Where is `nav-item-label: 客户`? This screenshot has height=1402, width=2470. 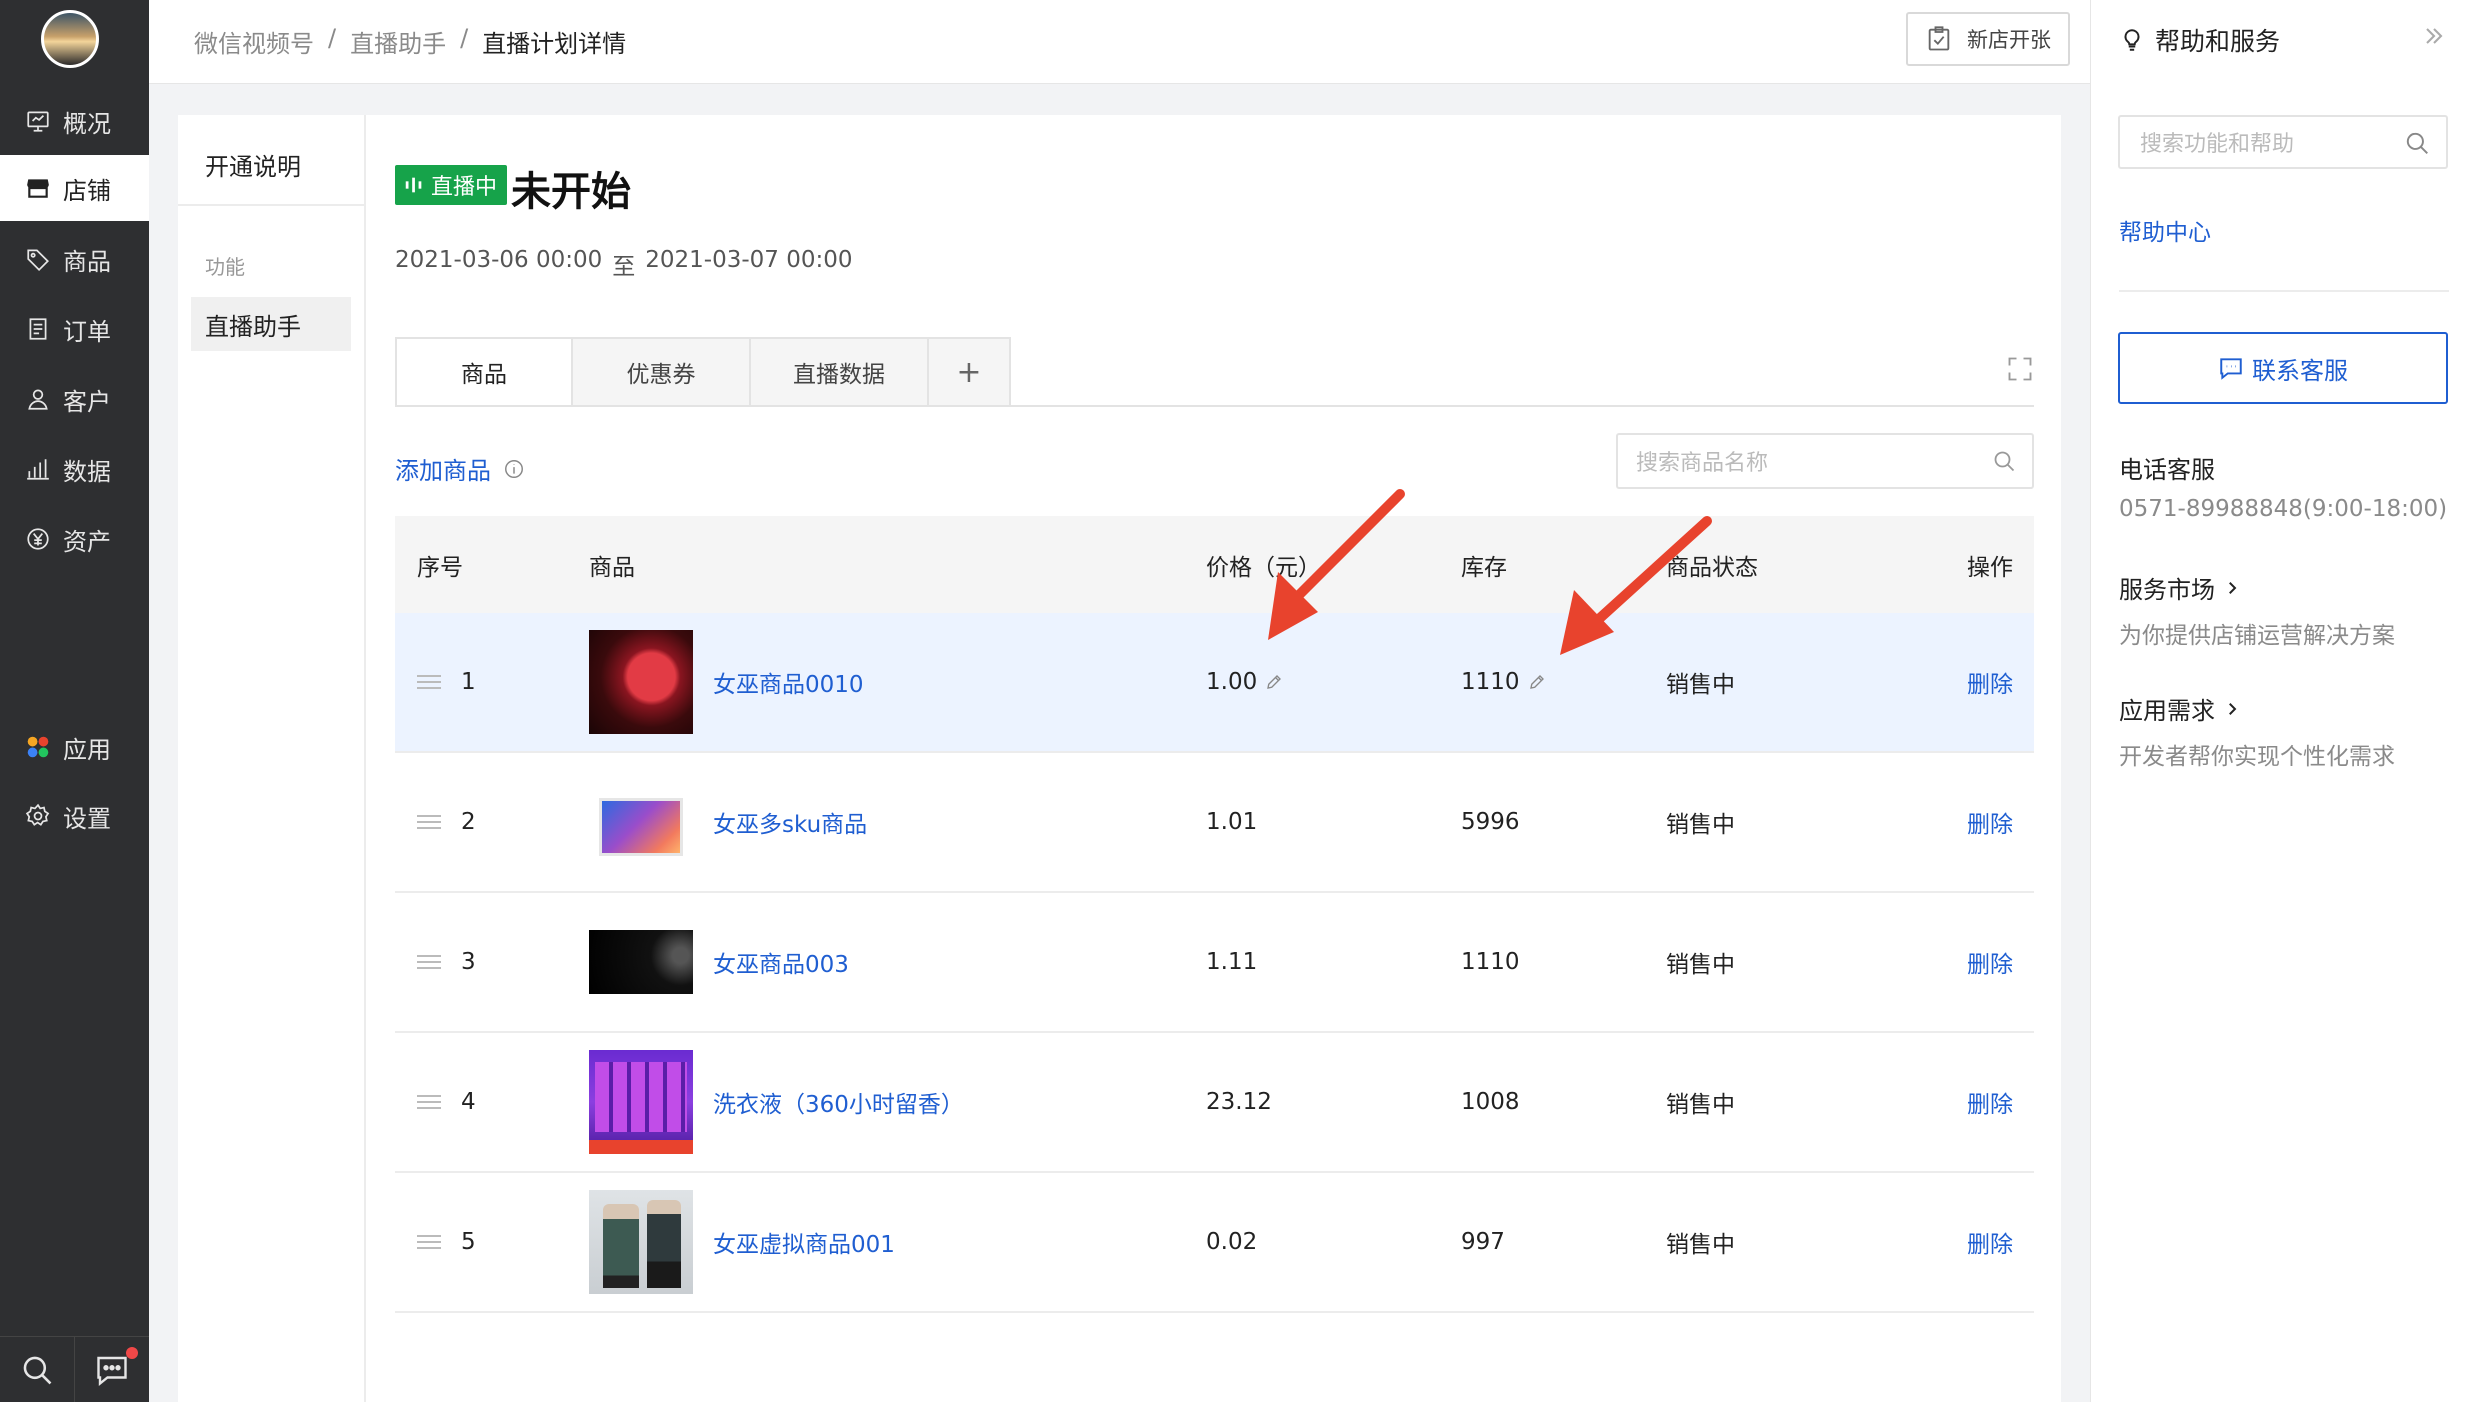 nav-item-label: 客户 is located at coordinates (87, 401).